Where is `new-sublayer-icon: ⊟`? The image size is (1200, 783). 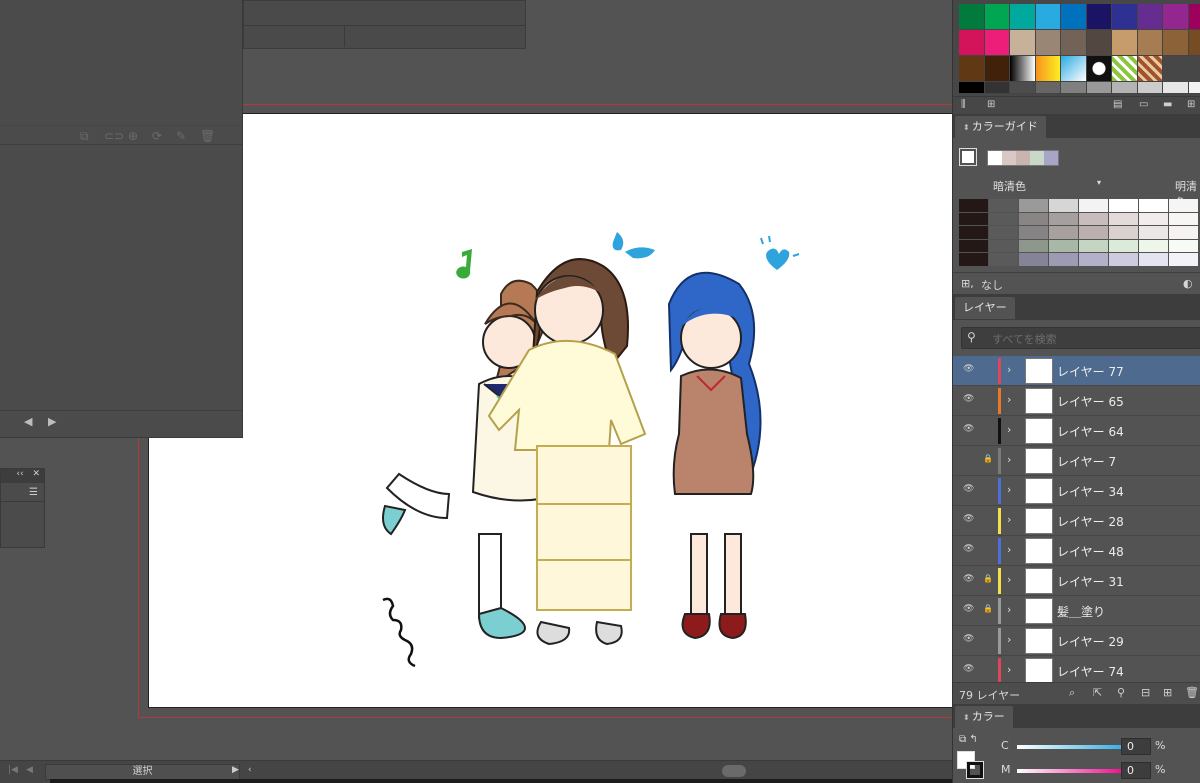 new-sublayer-icon: ⊟ is located at coordinates (1145, 692).